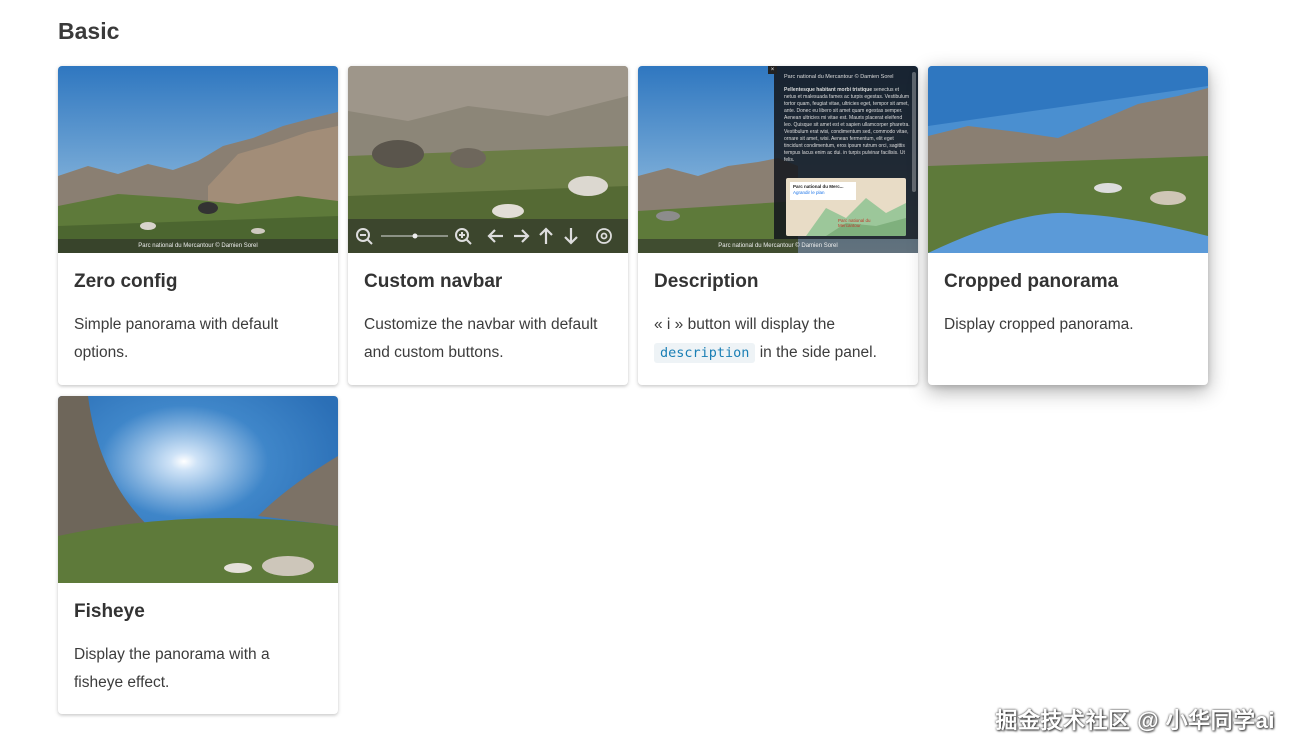 This screenshot has width=1295, height=755. Describe the element at coordinates (414, 236) in the screenshot. I see `zoom-slider` at that location.